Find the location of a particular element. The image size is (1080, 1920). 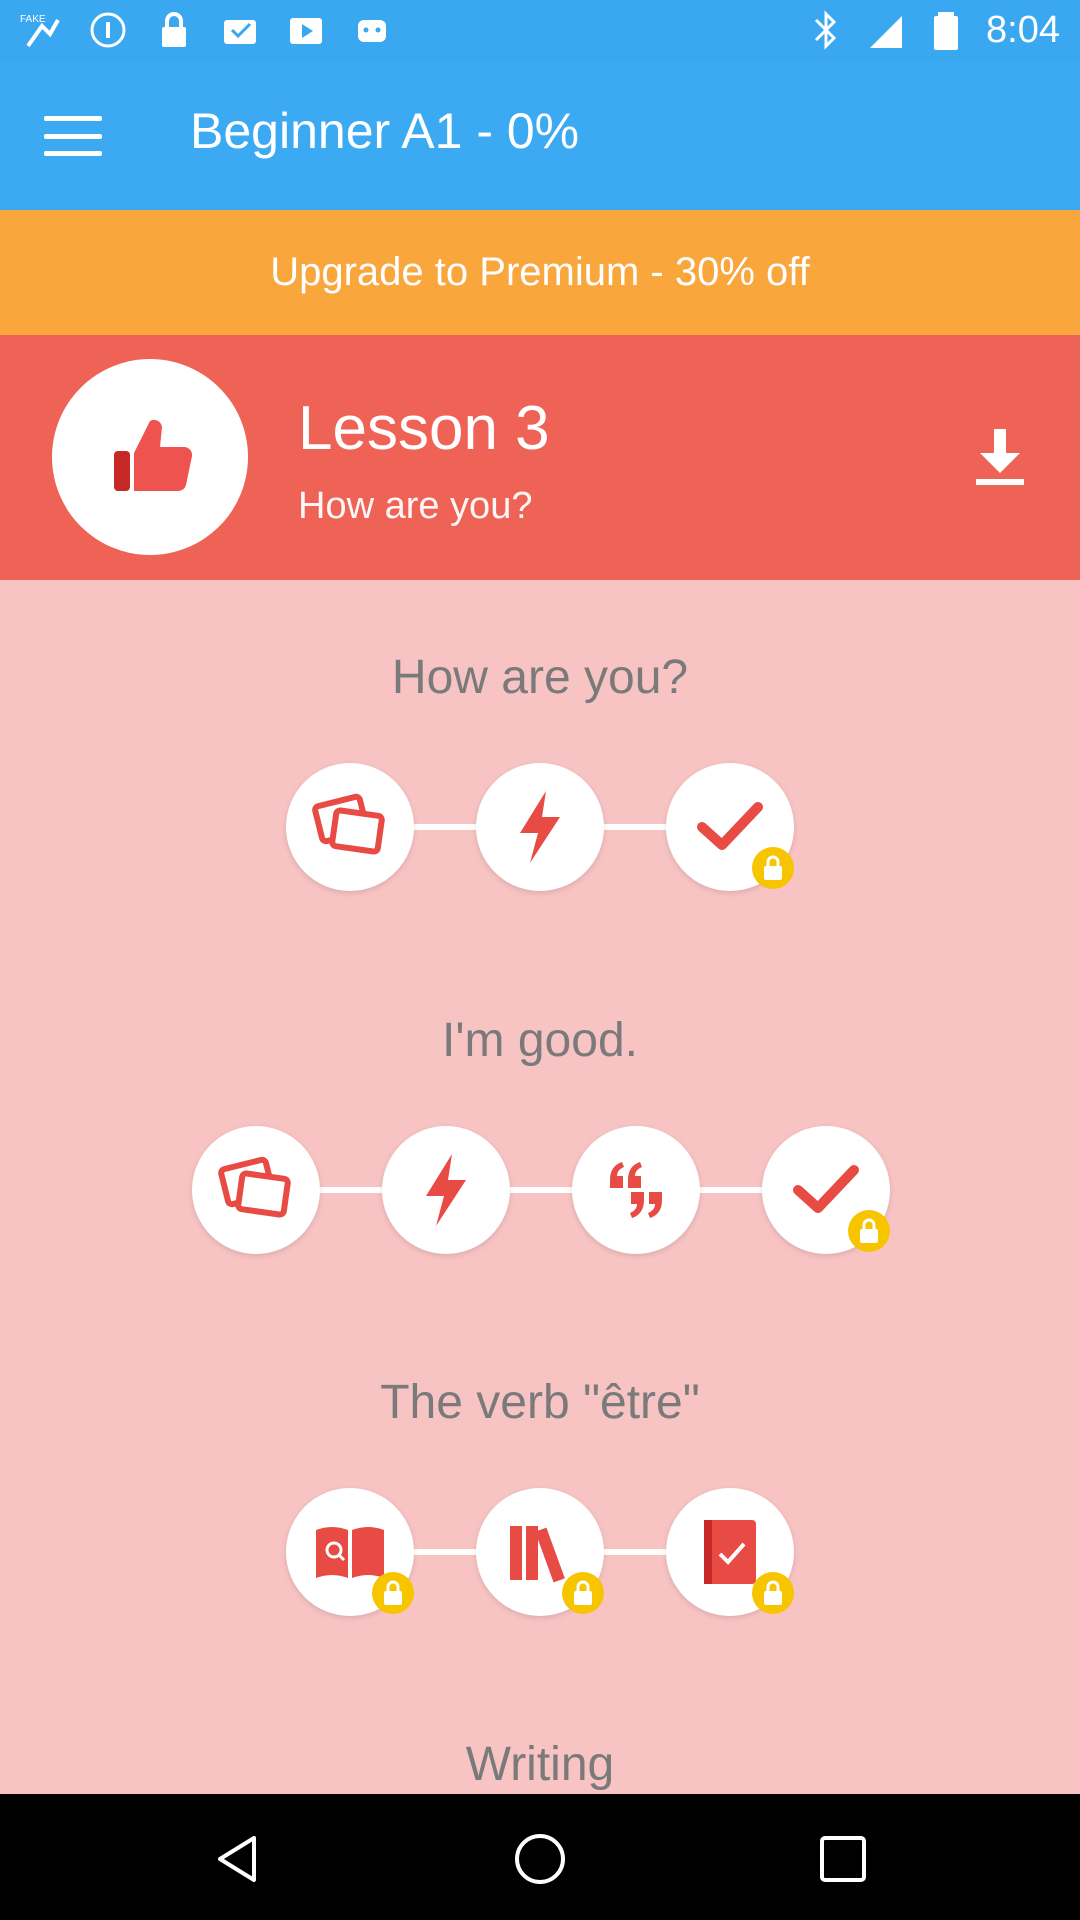

recents-icon is located at coordinates (843, 1859).